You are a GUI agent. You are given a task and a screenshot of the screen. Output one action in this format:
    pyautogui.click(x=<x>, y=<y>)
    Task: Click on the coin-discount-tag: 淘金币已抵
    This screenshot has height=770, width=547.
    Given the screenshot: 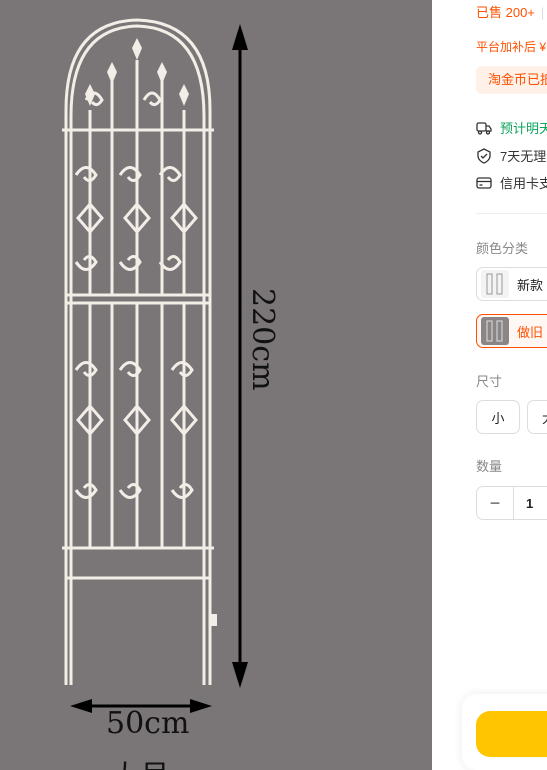 What is the action you would take?
    pyautogui.click(x=511, y=80)
    